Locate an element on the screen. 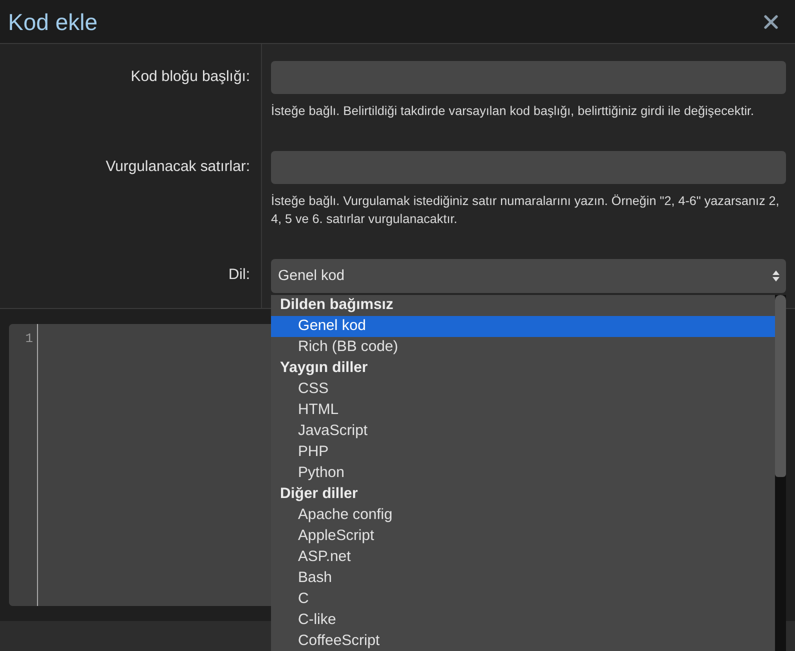  dropdown-option: C is located at coordinates (523, 599).